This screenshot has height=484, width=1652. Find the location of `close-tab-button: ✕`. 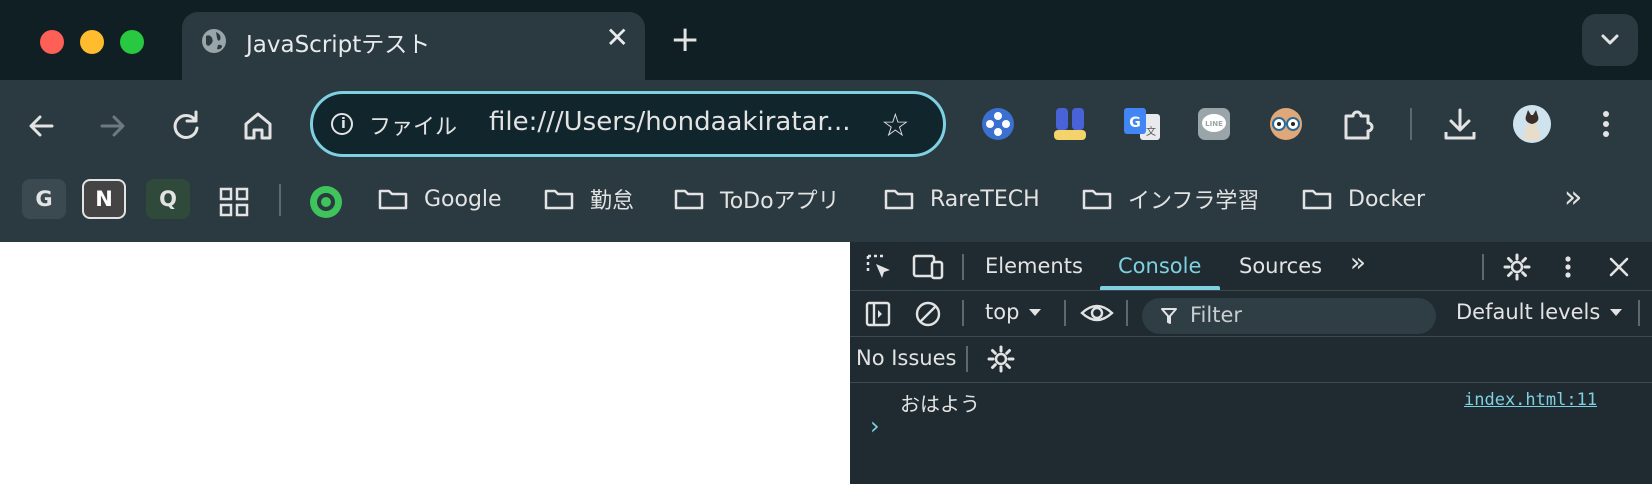

close-tab-button: ✕ is located at coordinates (617, 37).